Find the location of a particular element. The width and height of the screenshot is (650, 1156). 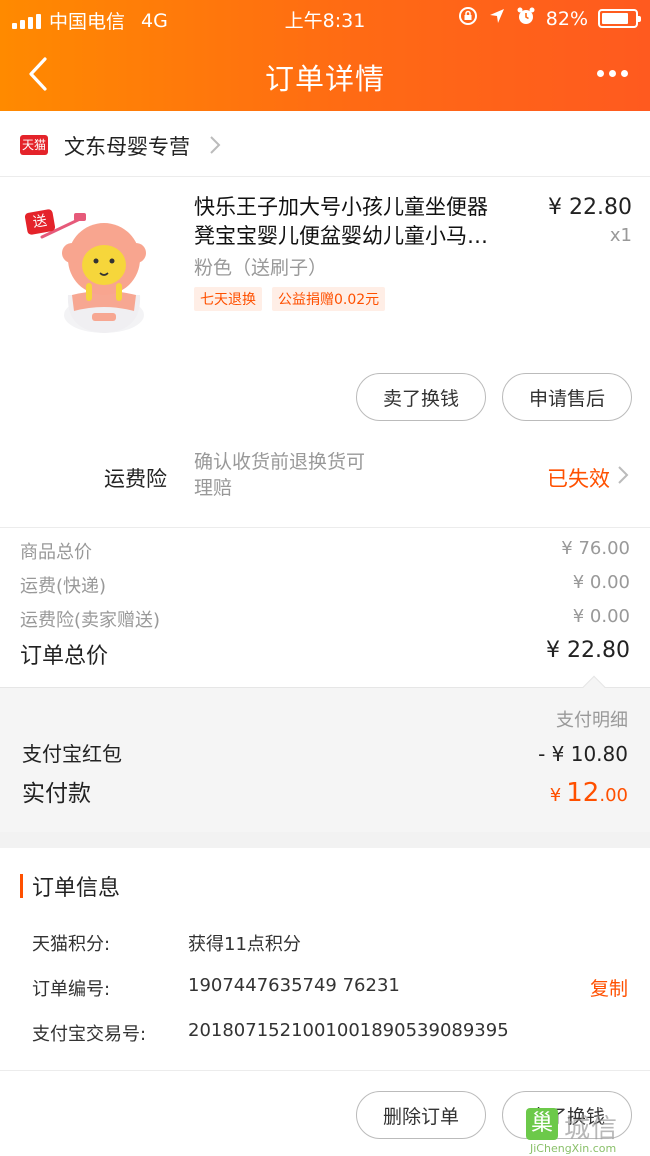

top-bar: 中国电信 4G 上午8:31 82% 订单详情 is located at coordinates (325, 55).